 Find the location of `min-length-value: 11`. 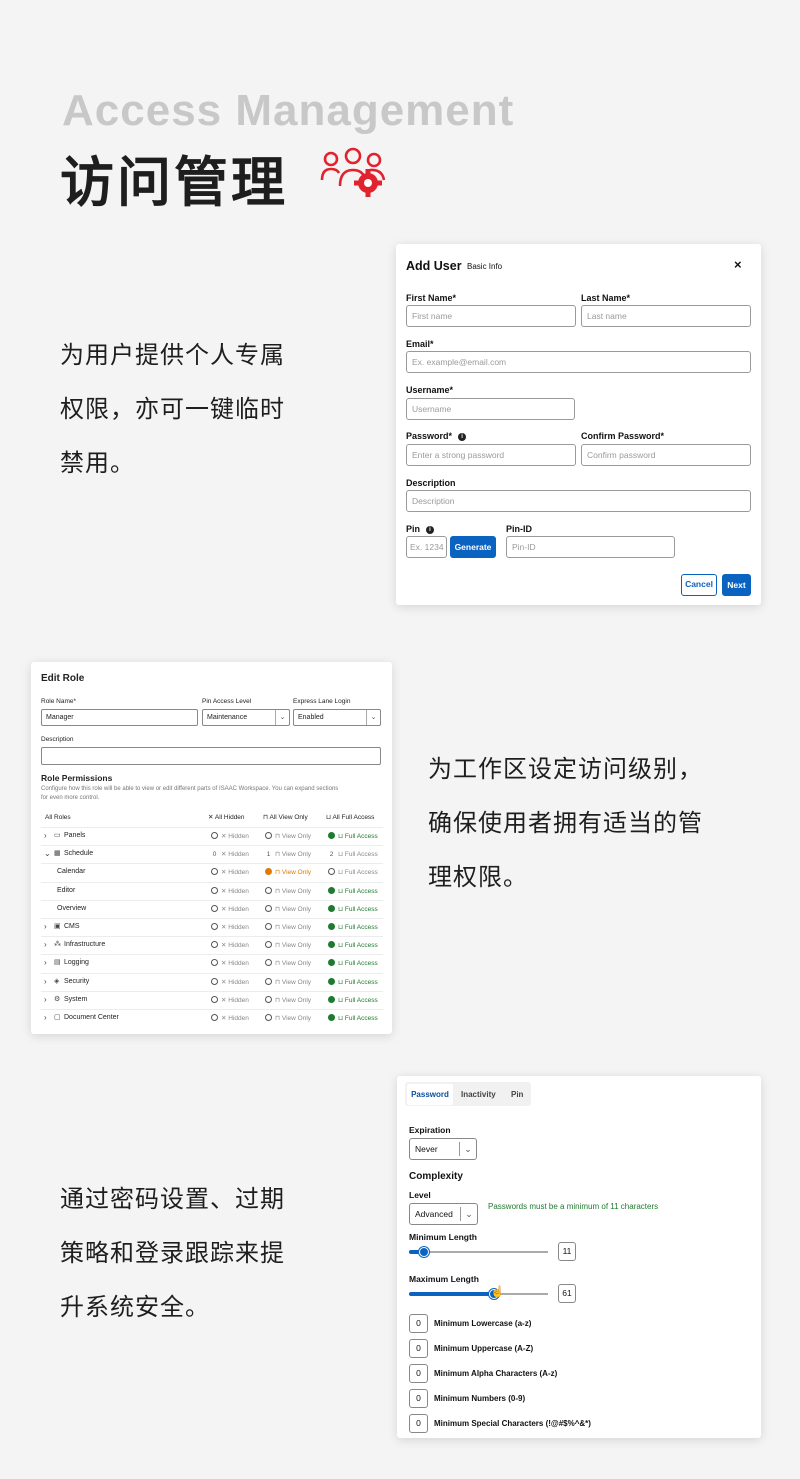

min-length-value: 11 is located at coordinates (567, 1251).